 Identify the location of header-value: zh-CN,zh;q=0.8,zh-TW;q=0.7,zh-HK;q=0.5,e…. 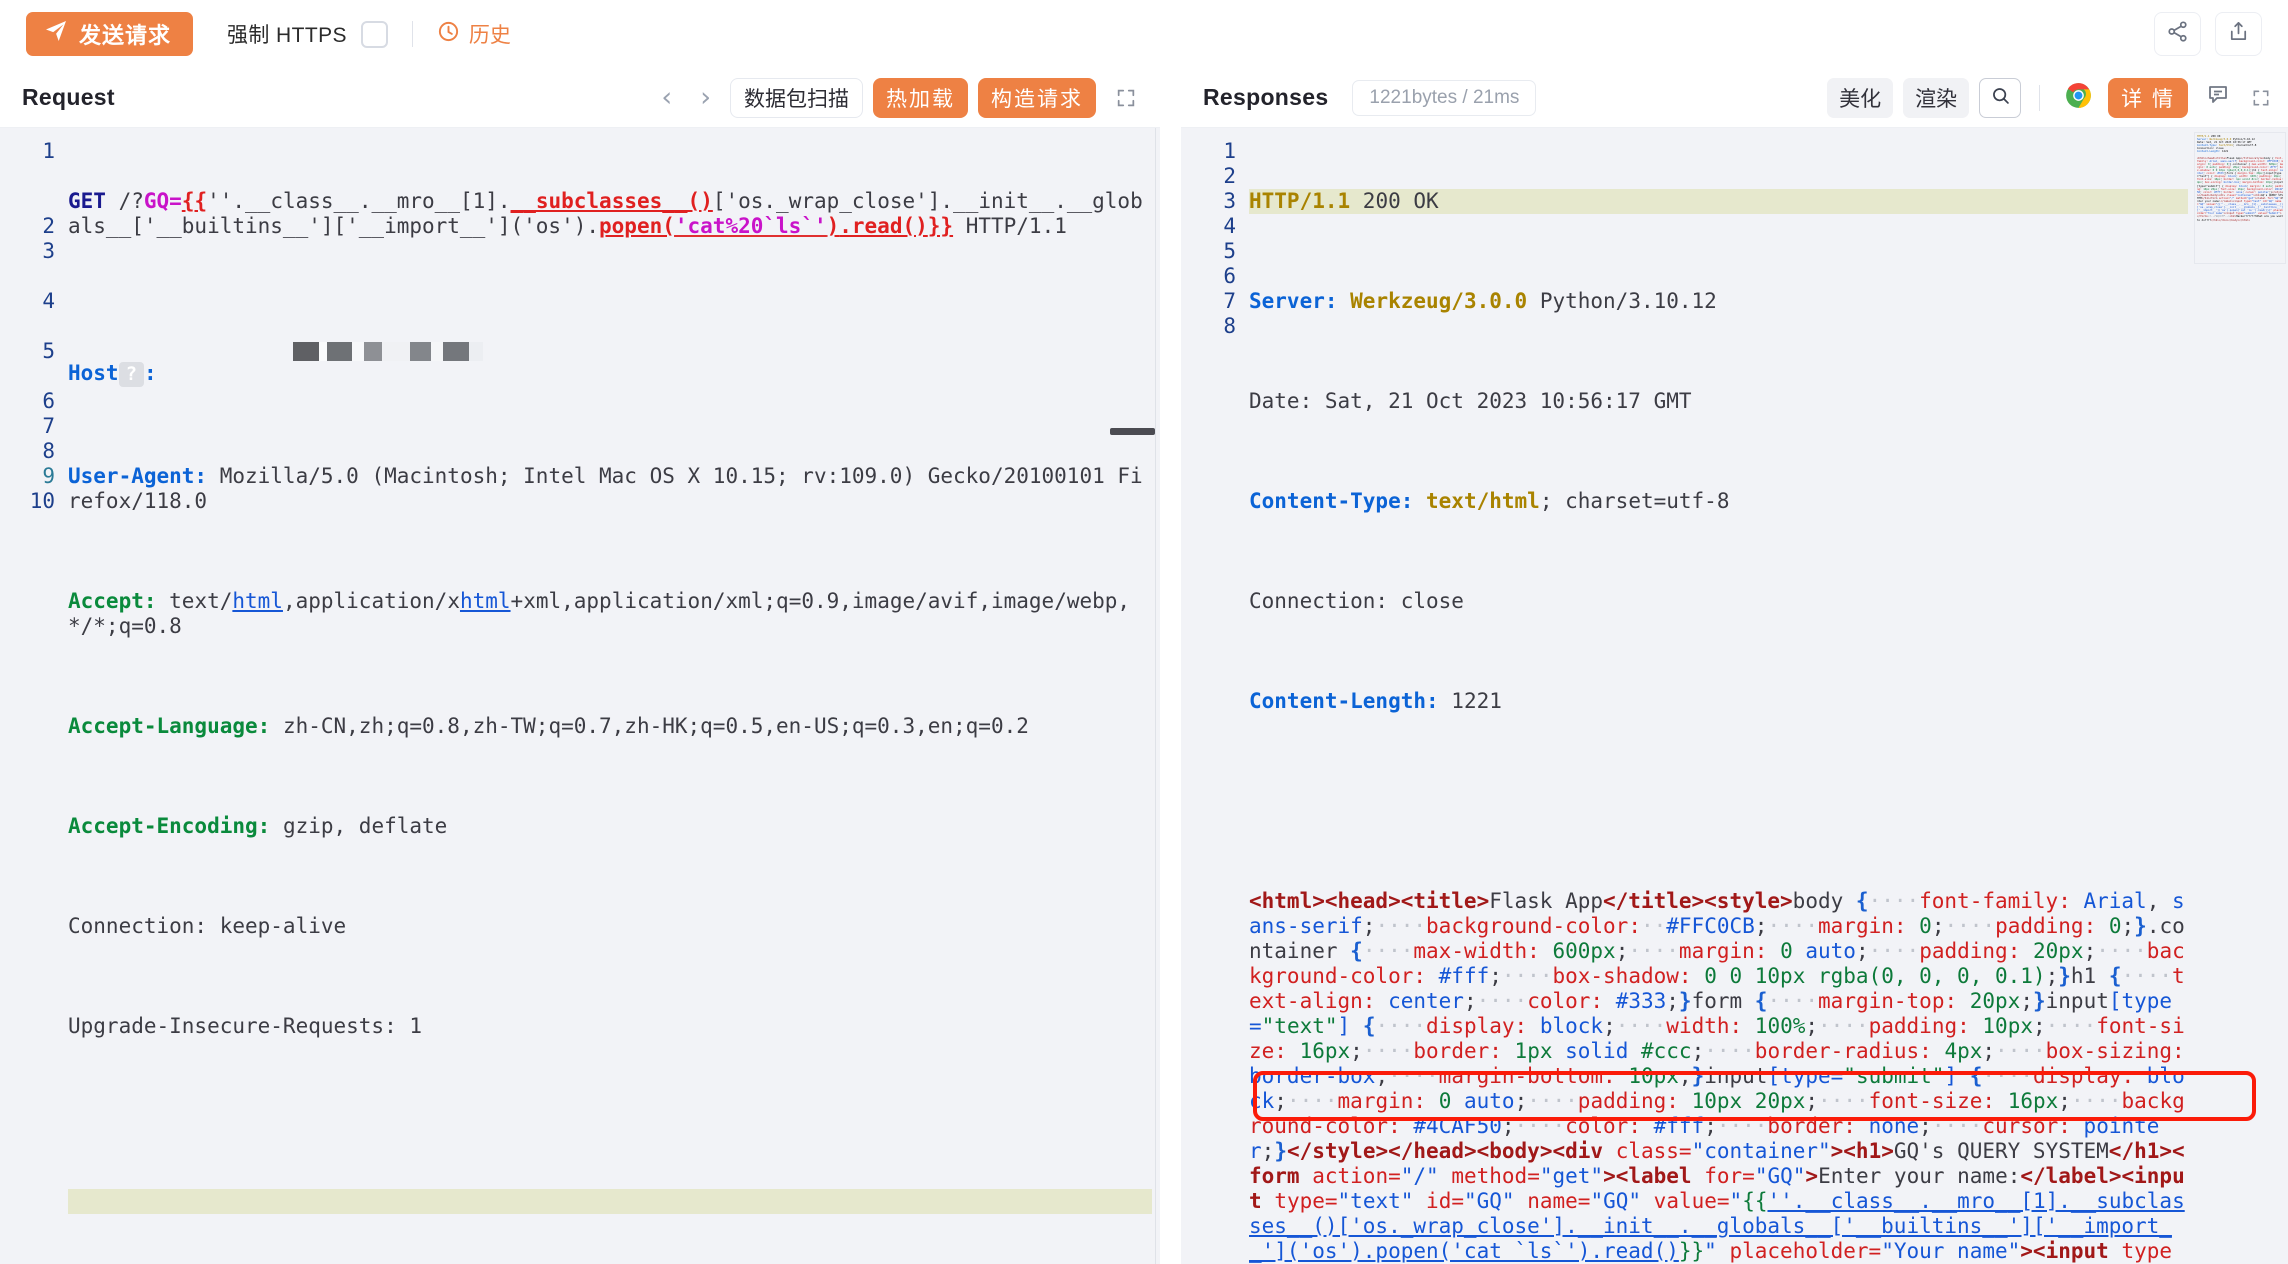
(649, 726).